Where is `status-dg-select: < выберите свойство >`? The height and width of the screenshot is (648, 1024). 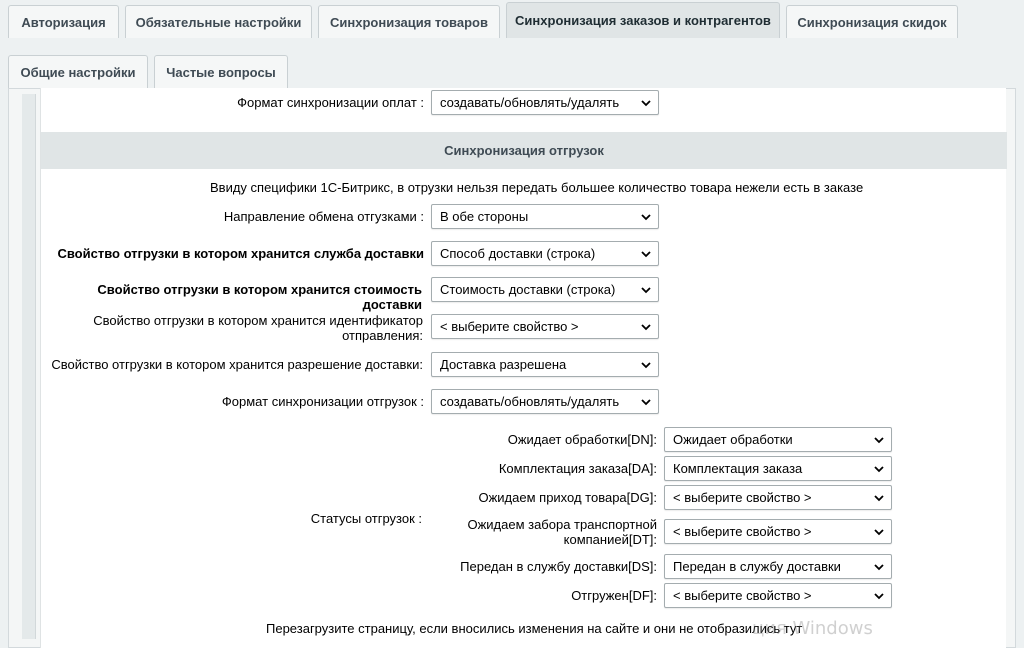
status-dg-select: < выберите свойство > is located at coordinates (778, 497).